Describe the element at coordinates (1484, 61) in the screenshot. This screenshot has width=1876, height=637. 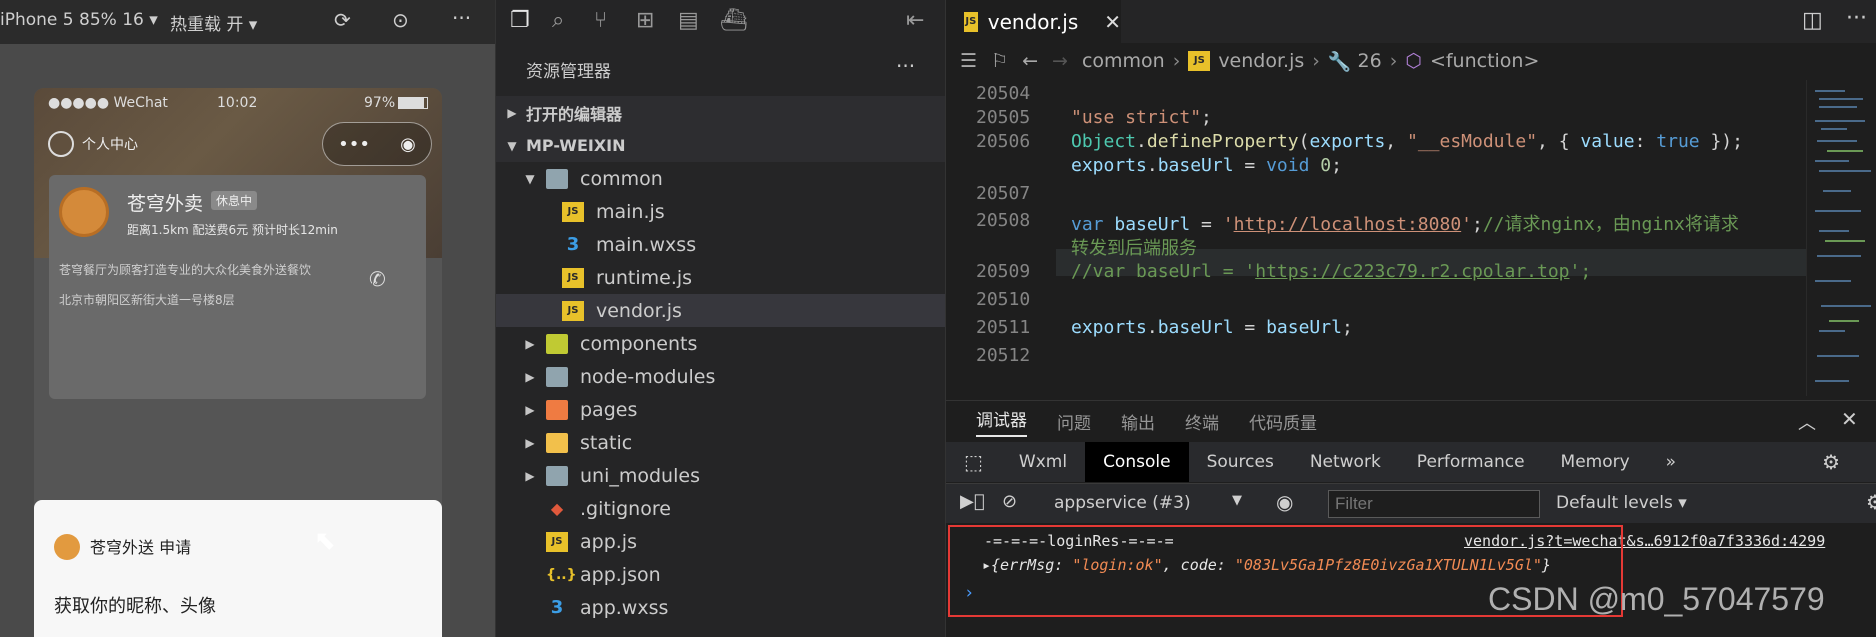
I see `breadcrumb-function: <function>` at that location.